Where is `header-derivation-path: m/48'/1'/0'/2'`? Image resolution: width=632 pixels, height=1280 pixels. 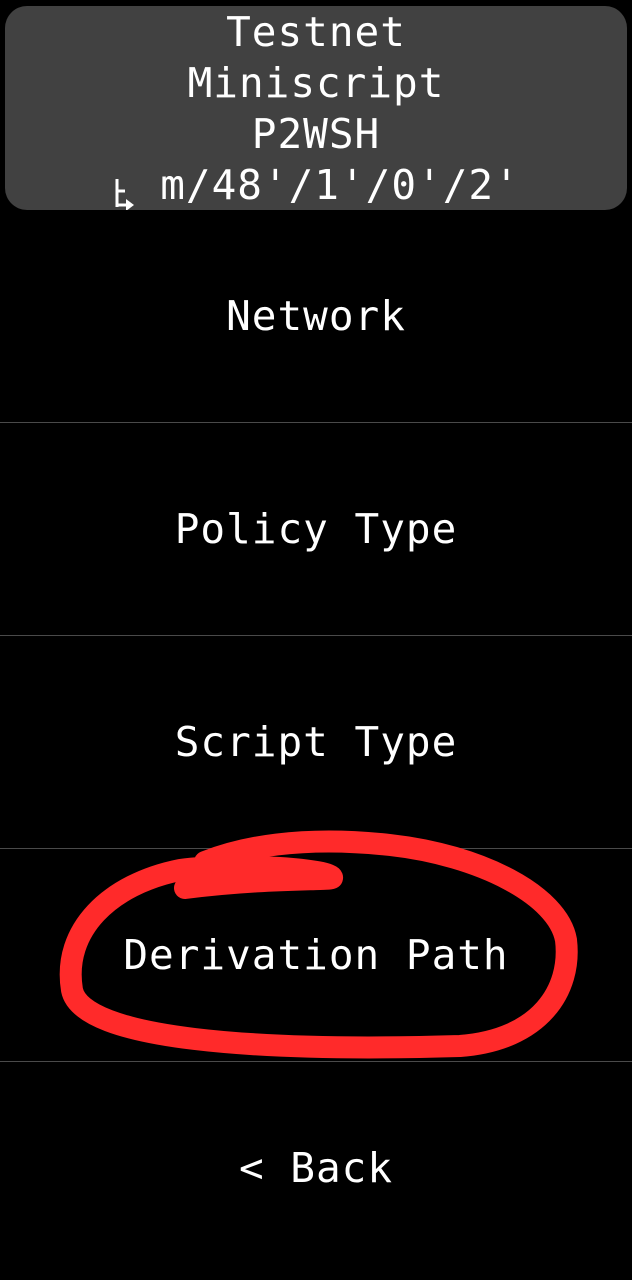
header-derivation-path: m/48'/1'/0'/2' is located at coordinates (316, 185).